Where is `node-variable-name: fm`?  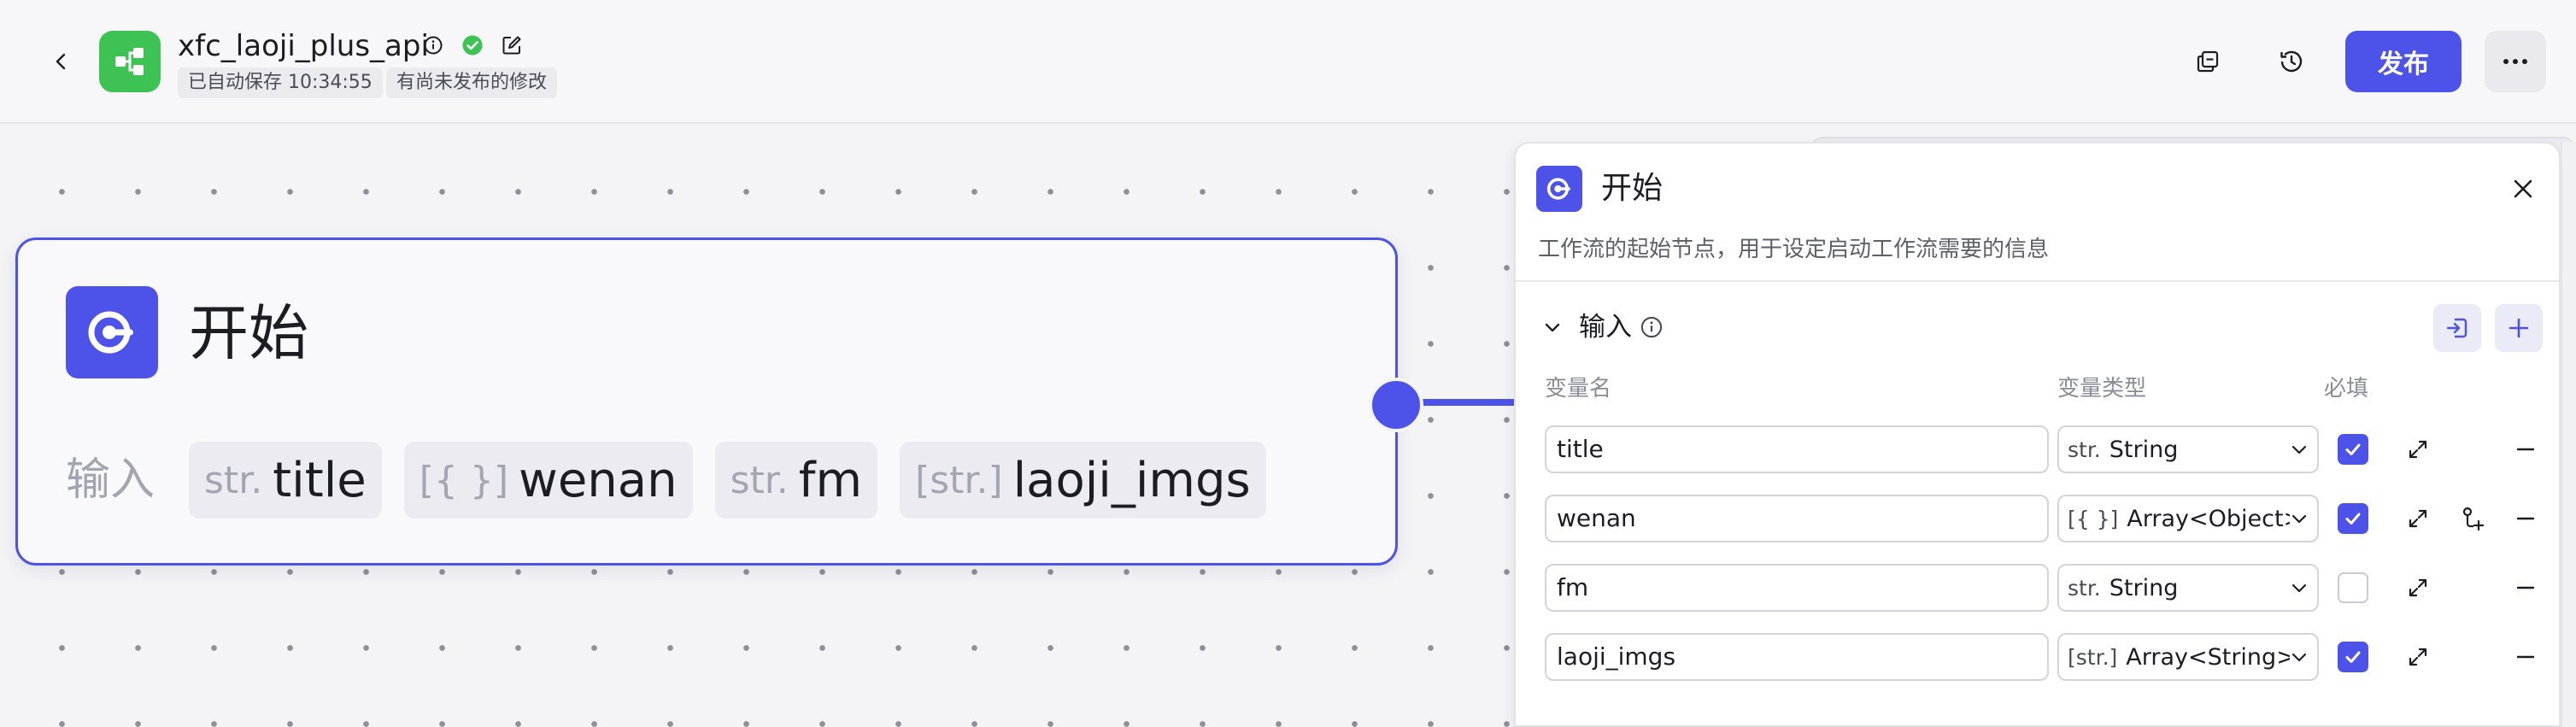
node-variable-name: fm is located at coordinates (830, 480).